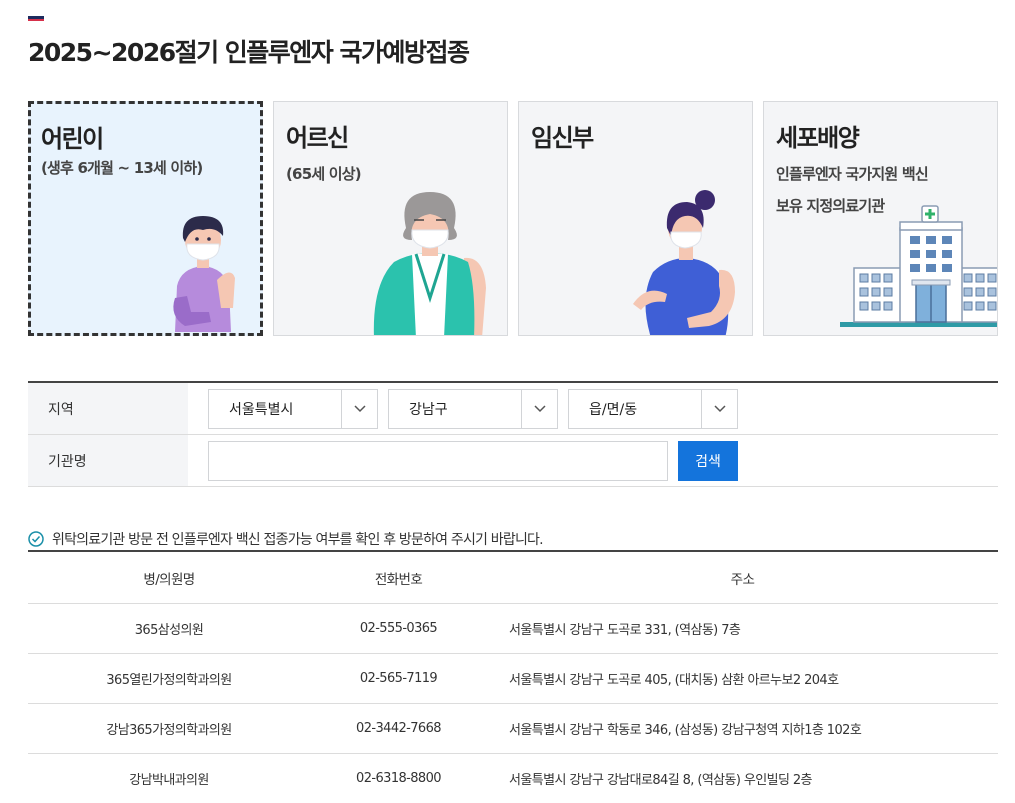  What do you see at coordinates (685, 730) in the screenshot?
I see `clinic-addr: 서울특별시 강남구 학동로 346, (삼성동) 강남구청역 지하1층 102호` at bounding box center [685, 730].